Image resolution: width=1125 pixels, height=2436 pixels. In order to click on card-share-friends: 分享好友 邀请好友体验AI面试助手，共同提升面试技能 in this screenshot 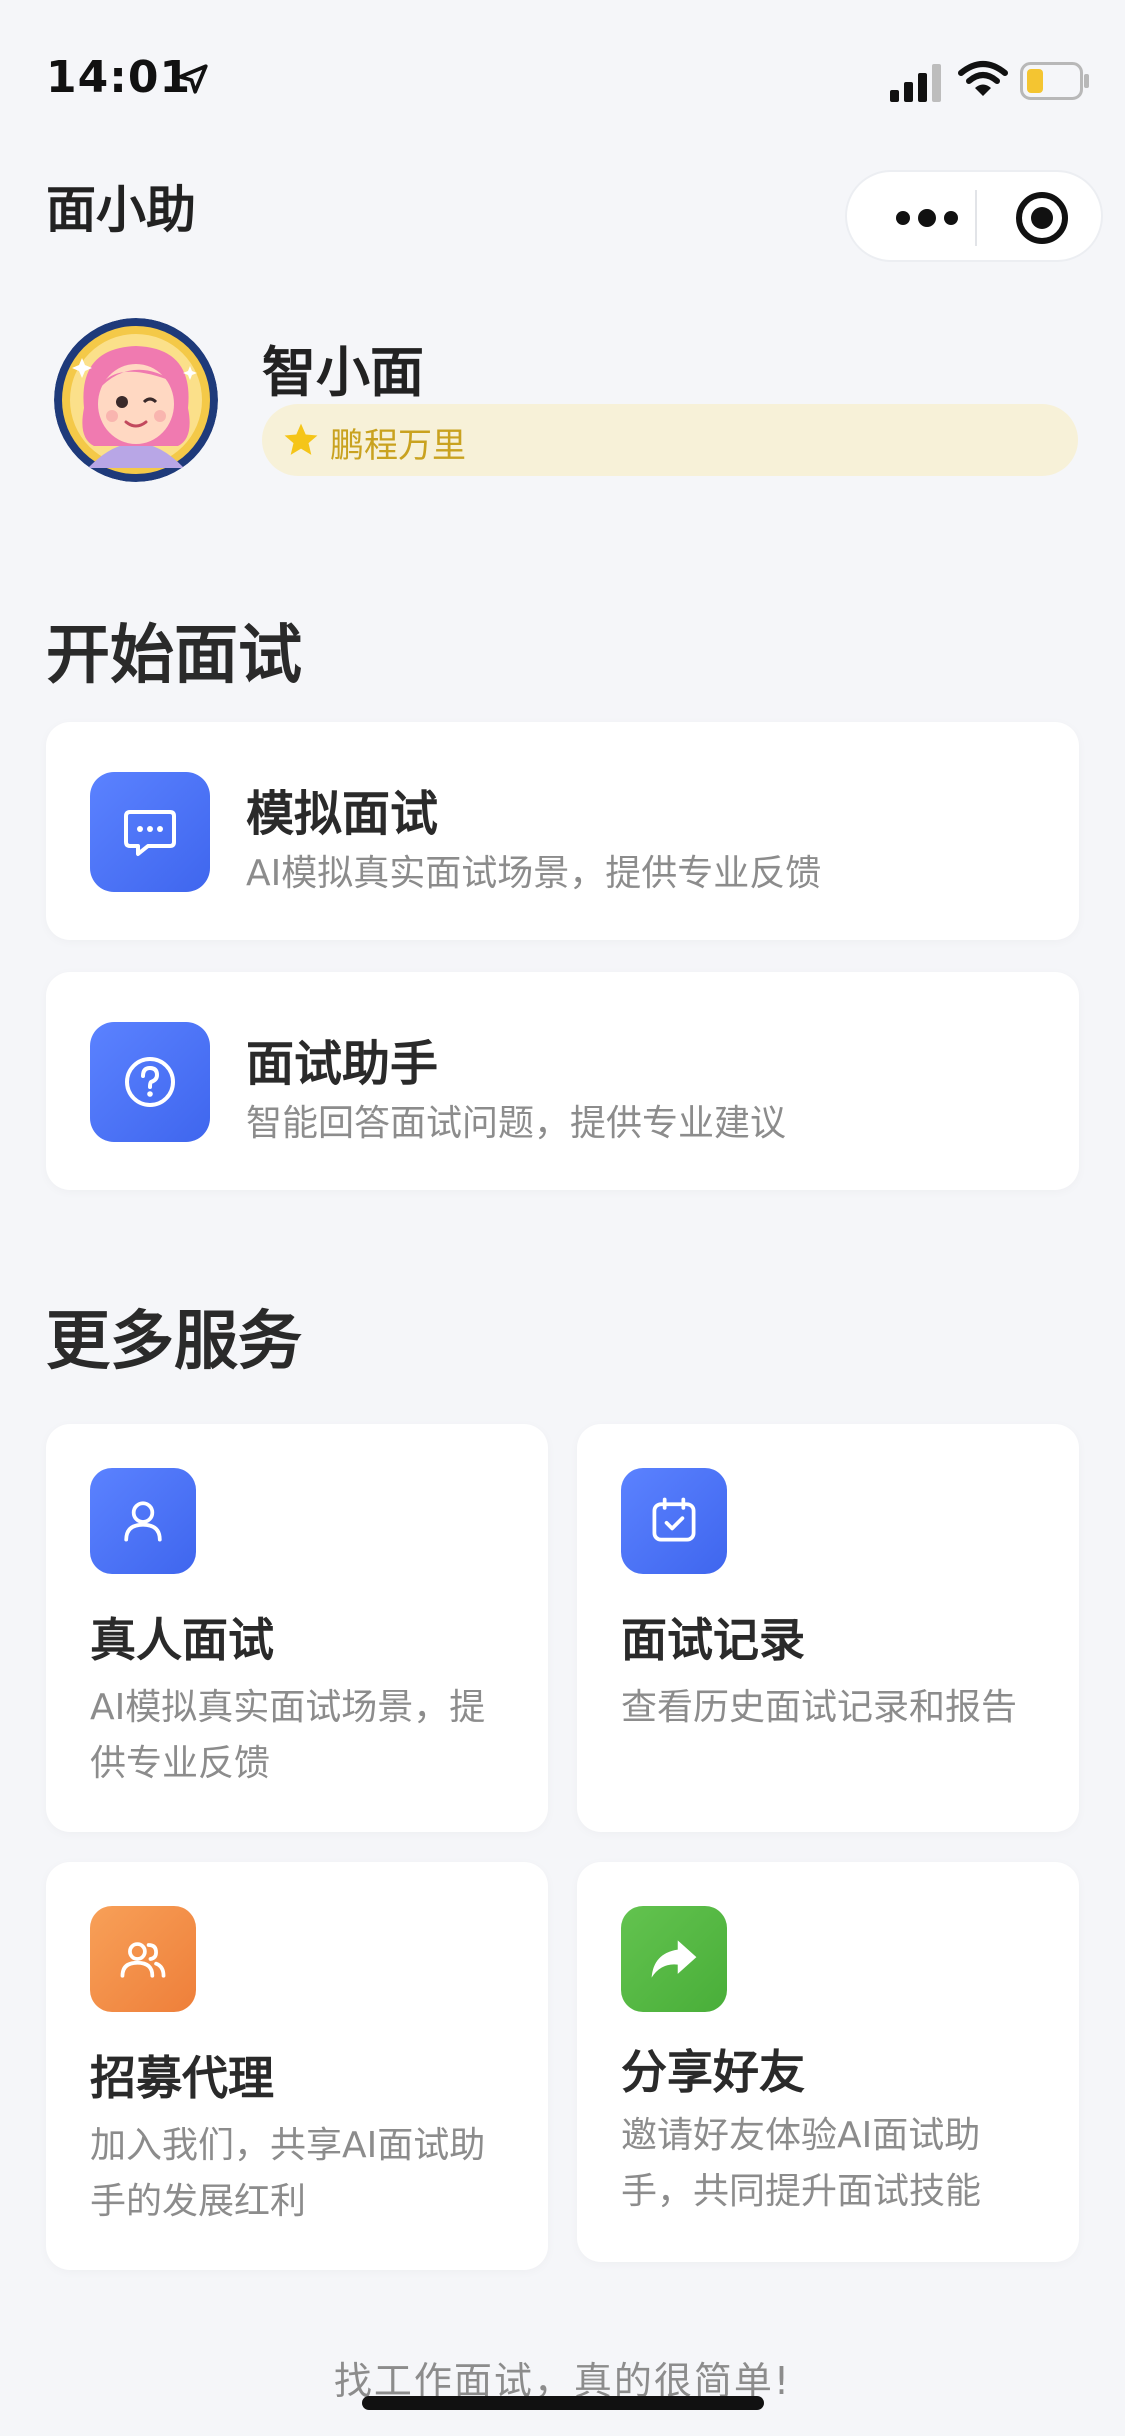, I will do `click(828, 2062)`.